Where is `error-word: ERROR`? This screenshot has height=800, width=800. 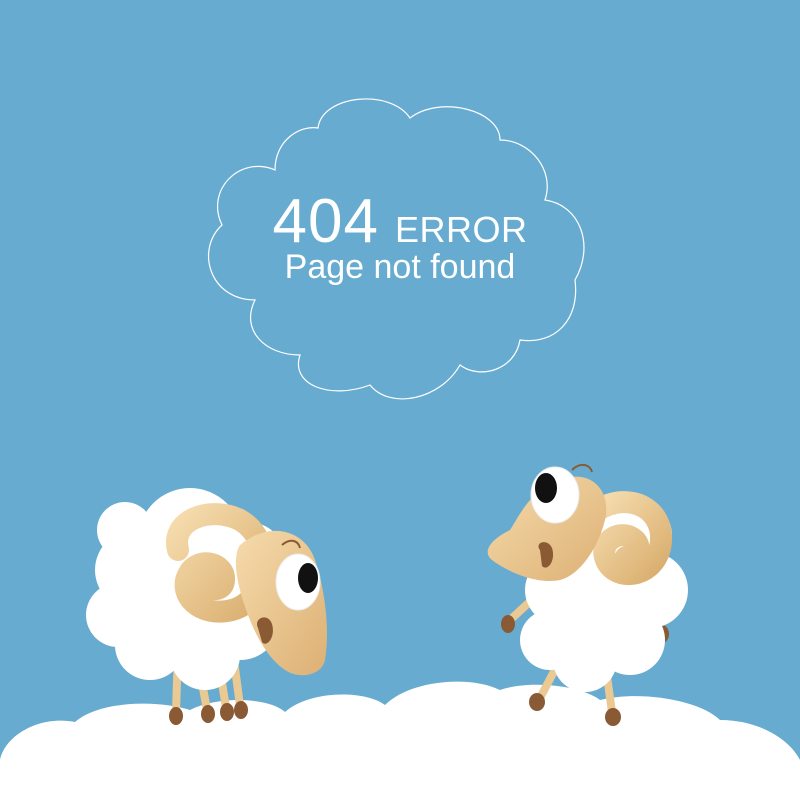 error-word: ERROR is located at coordinates (461, 229).